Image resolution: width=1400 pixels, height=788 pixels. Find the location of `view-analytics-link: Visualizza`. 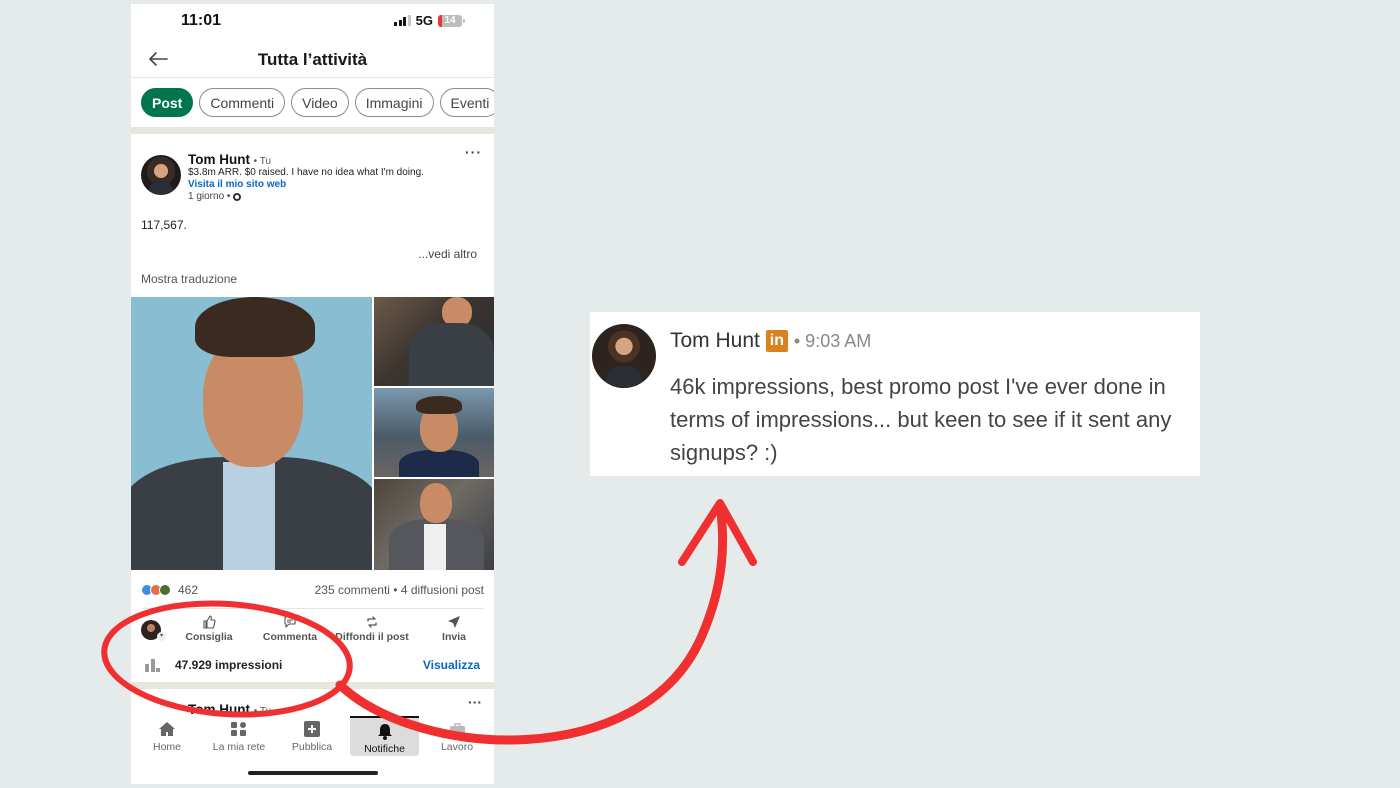

view-analytics-link: Visualizza is located at coordinates (451, 665).